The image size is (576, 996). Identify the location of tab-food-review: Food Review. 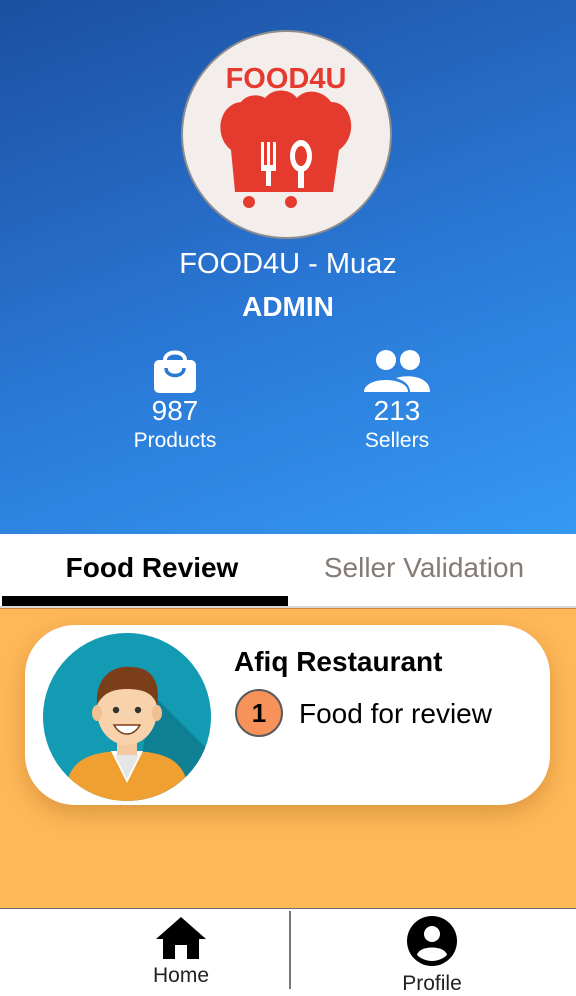
(152, 568).